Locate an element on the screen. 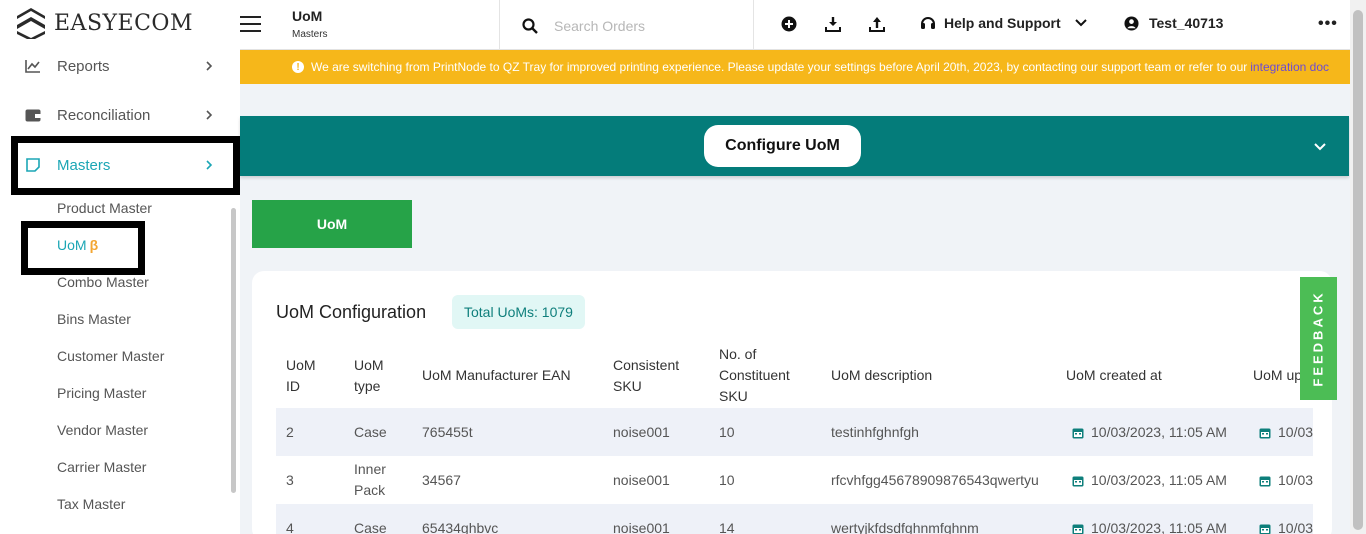 The width and height of the screenshot is (1366, 534). page-scrollbar is located at coordinates (1358, 267).